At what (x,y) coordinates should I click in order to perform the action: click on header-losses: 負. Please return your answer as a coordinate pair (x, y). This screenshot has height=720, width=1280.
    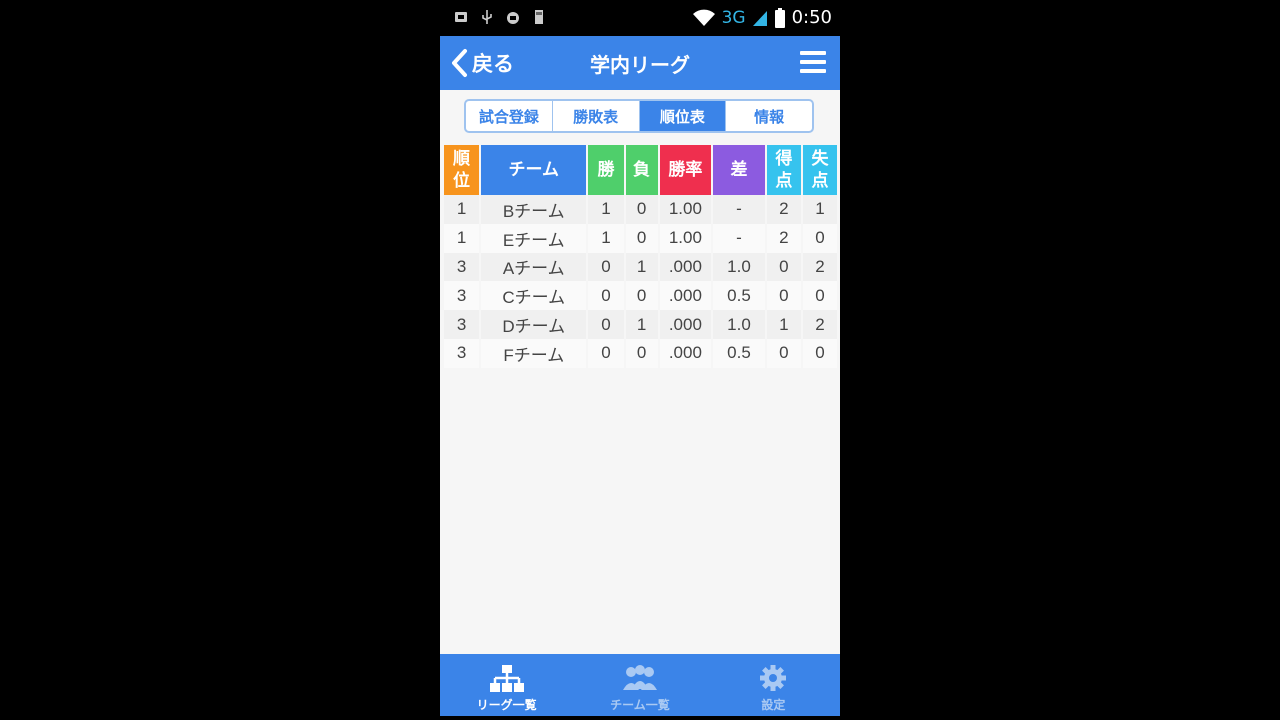
    Looking at the image, I should click on (641, 170).